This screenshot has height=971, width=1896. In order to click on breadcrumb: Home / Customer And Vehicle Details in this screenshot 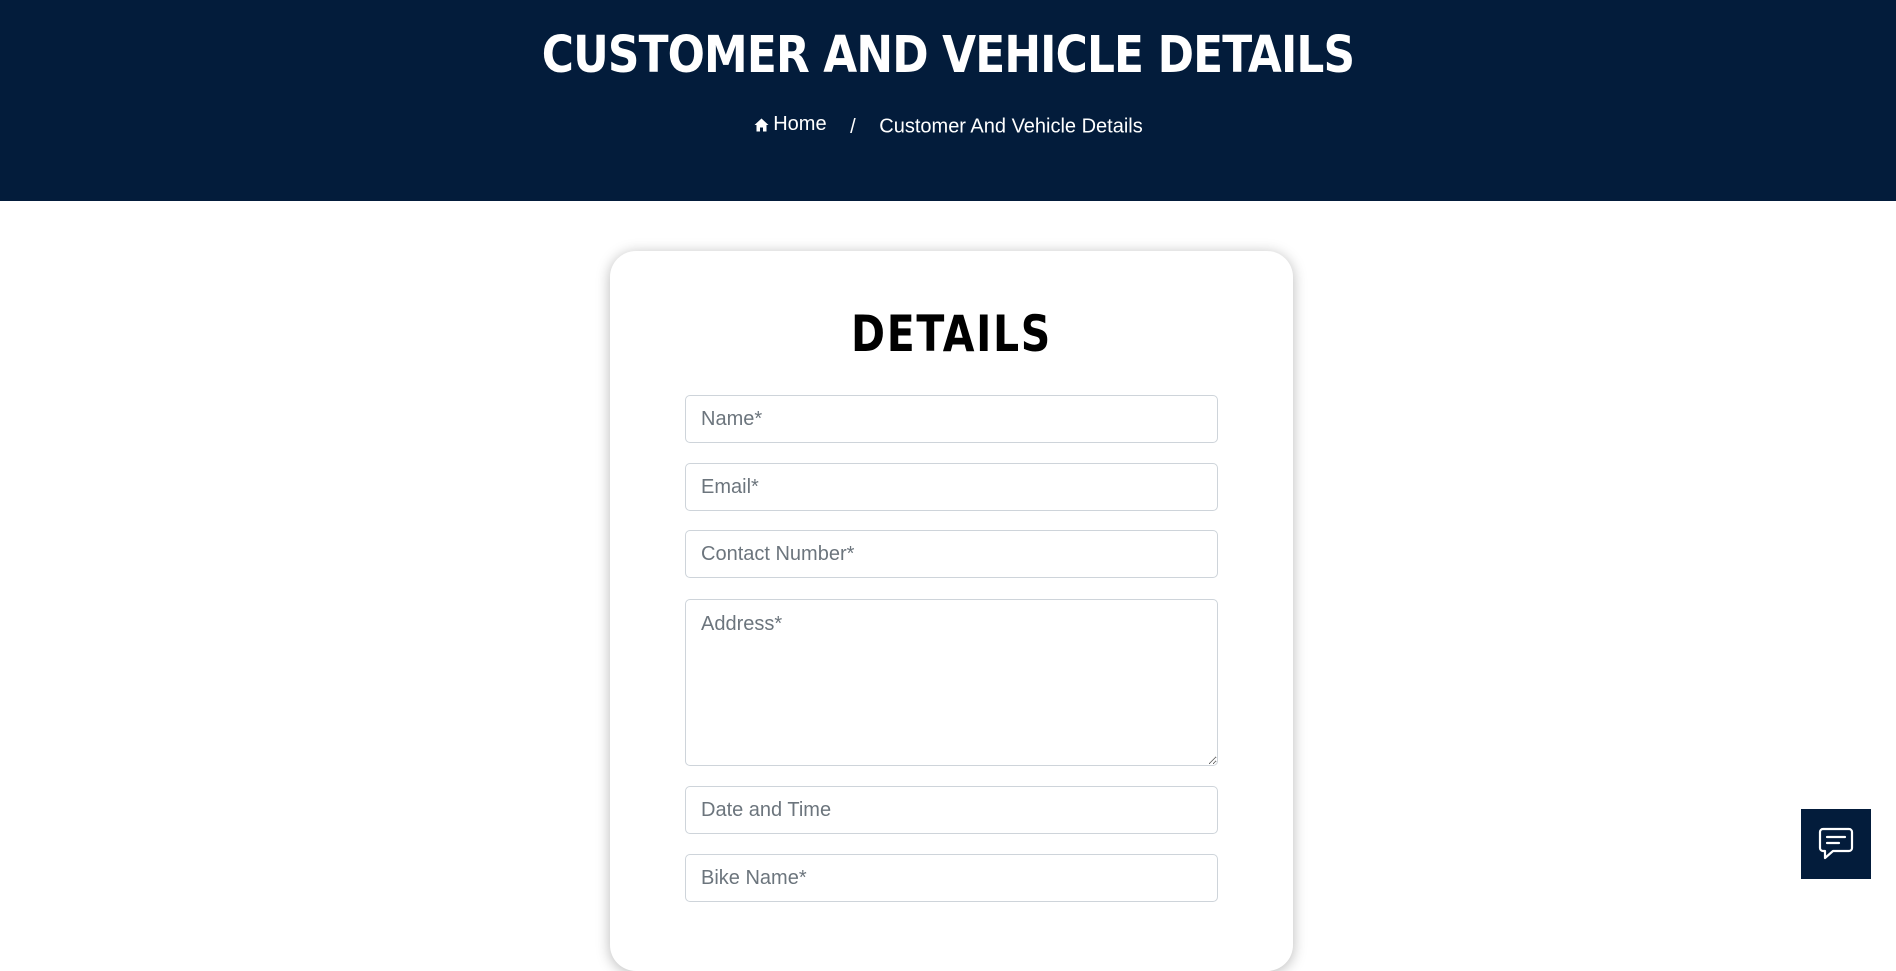, I will do `click(948, 126)`.